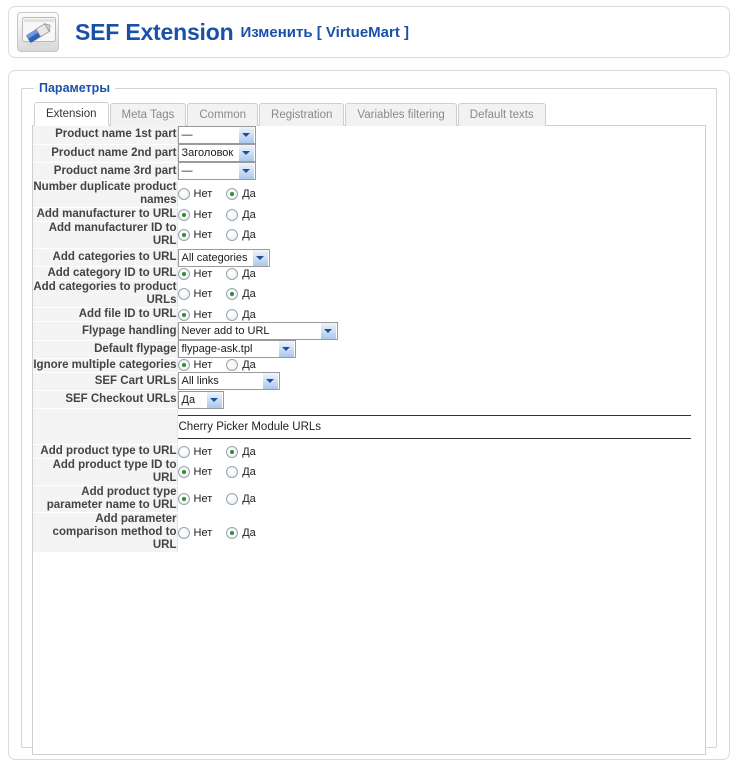 This screenshot has width=738, height=765. What do you see at coordinates (105, 135) in the screenshot?
I see `param-label: Product name 1st part` at bounding box center [105, 135].